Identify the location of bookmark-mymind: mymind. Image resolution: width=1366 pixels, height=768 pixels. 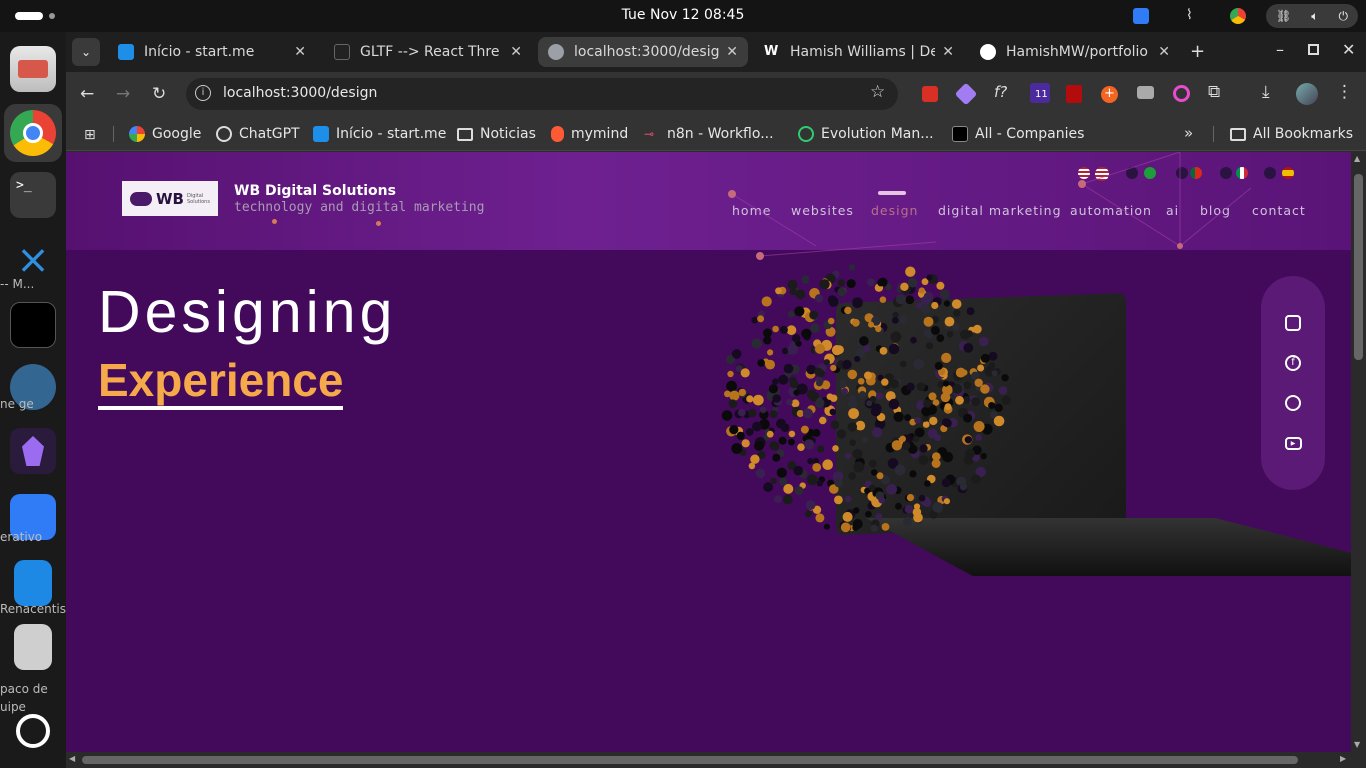
(589, 134).